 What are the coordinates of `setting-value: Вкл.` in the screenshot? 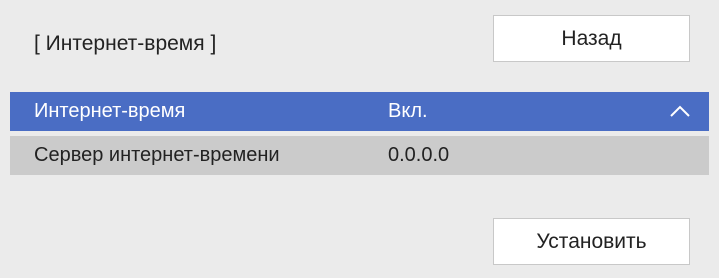 It's located at (408, 111).